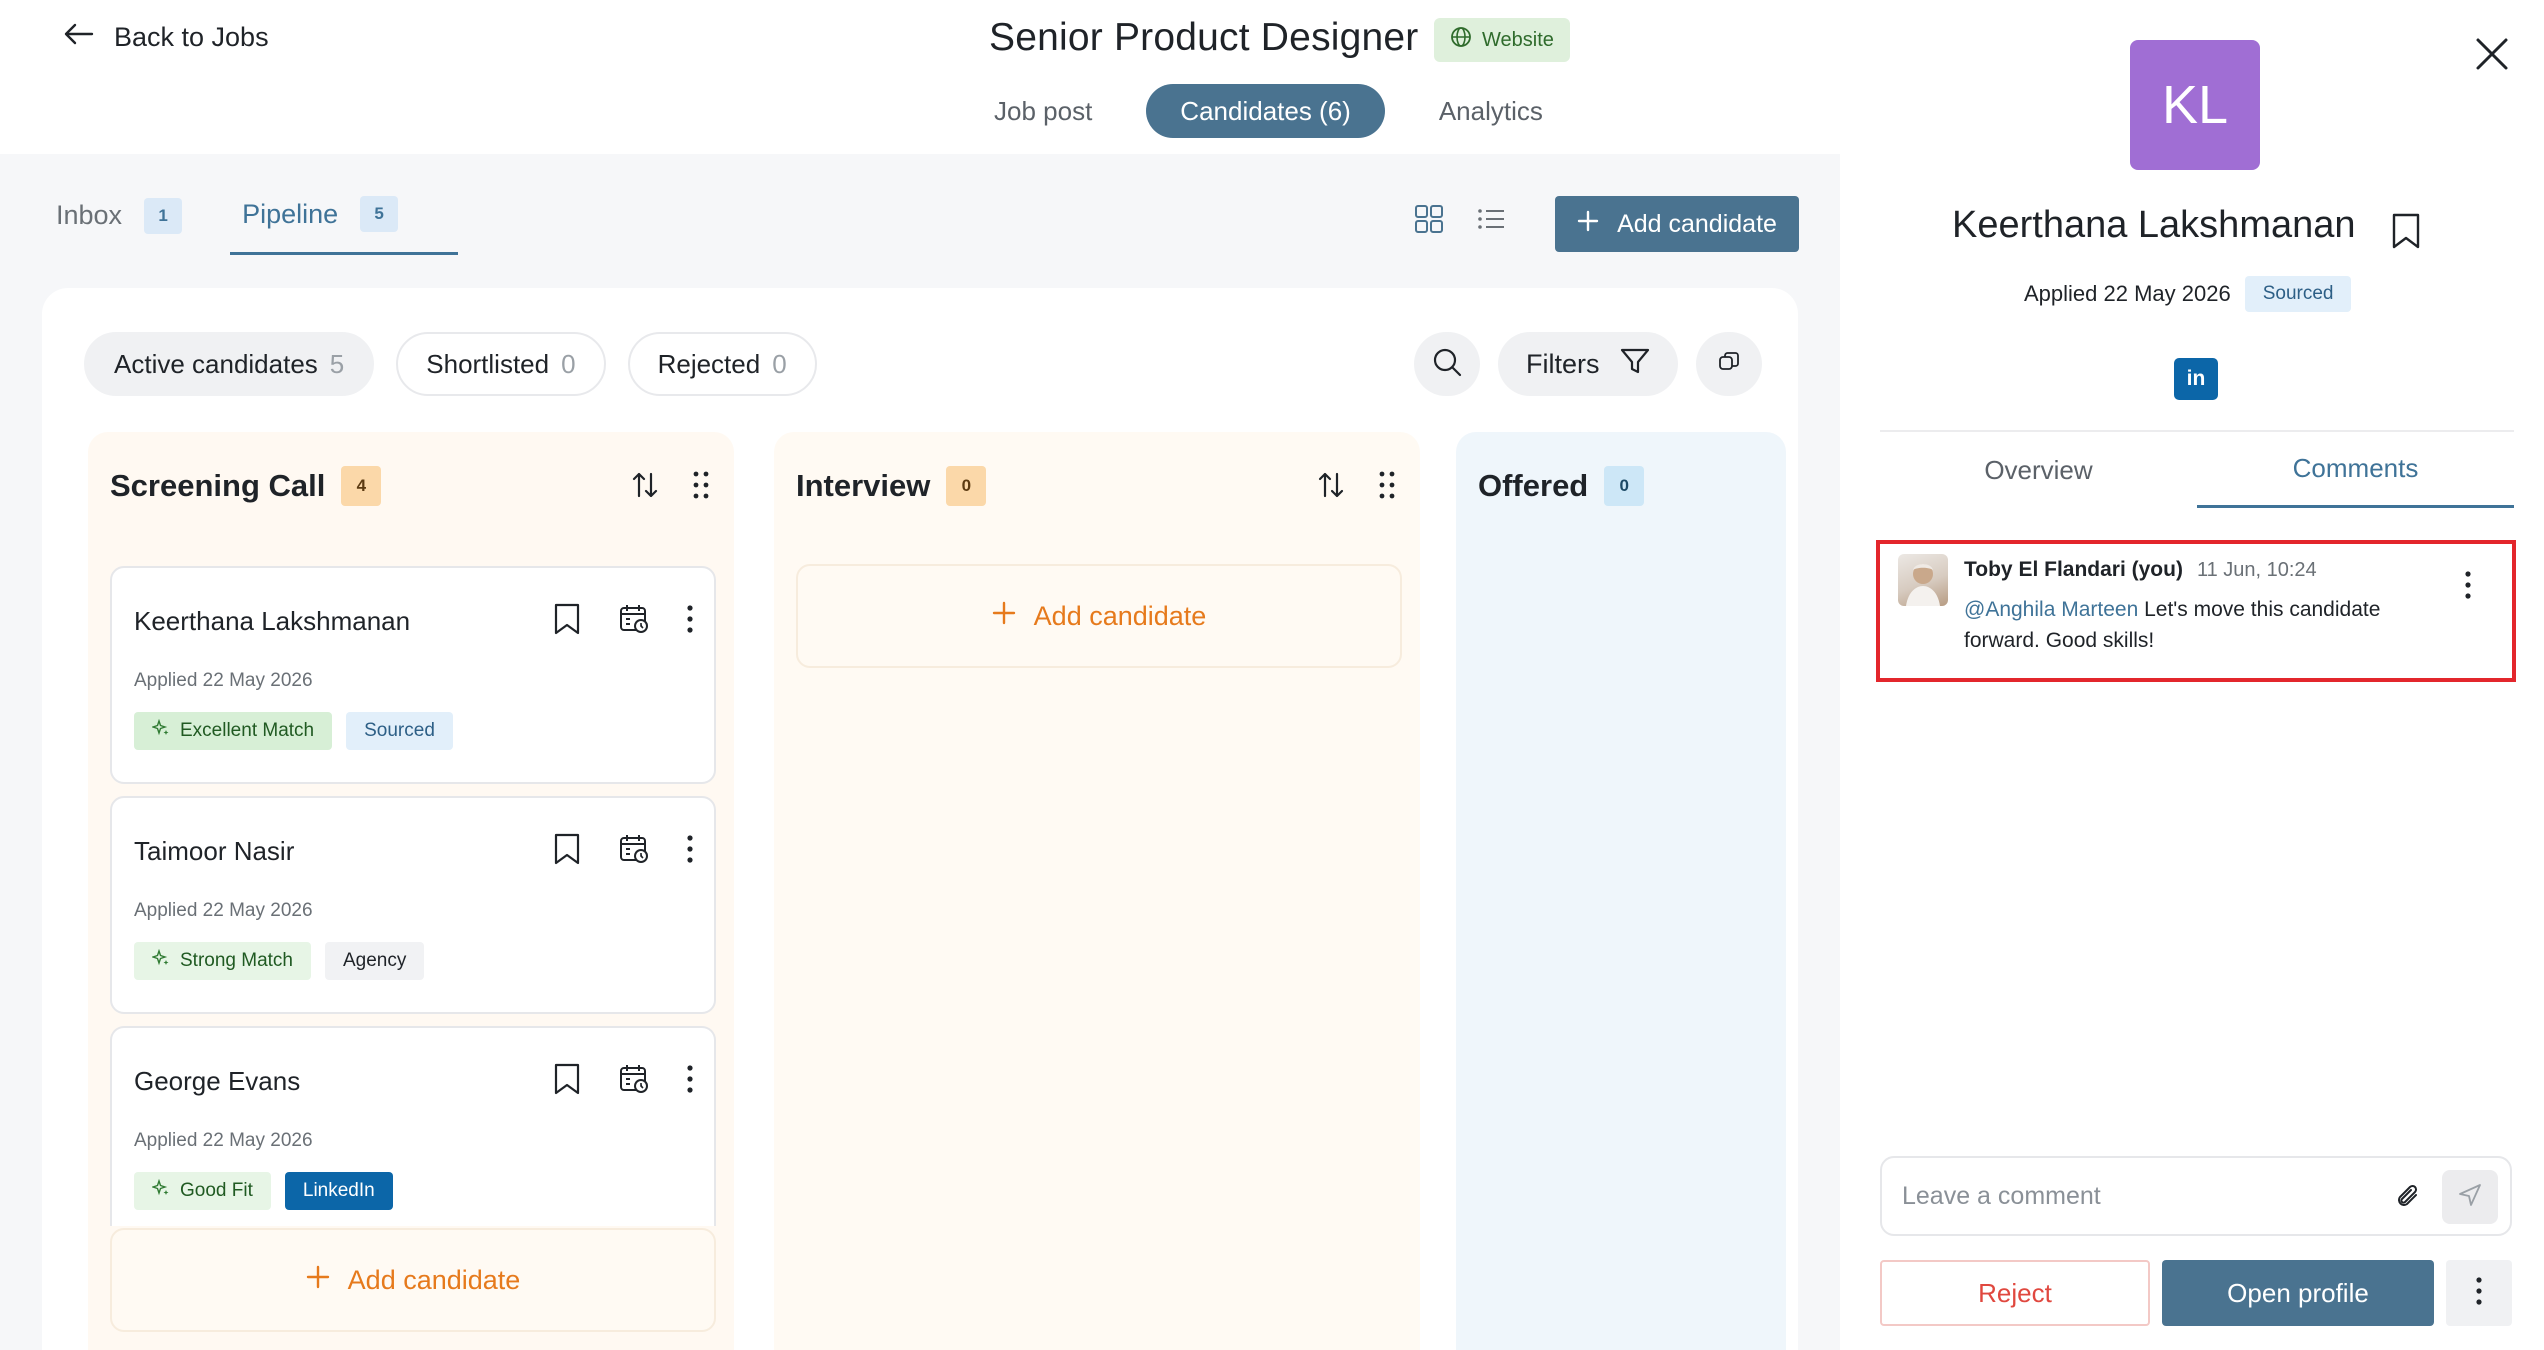  I want to click on match-tag: Good Fit, so click(202, 1191).